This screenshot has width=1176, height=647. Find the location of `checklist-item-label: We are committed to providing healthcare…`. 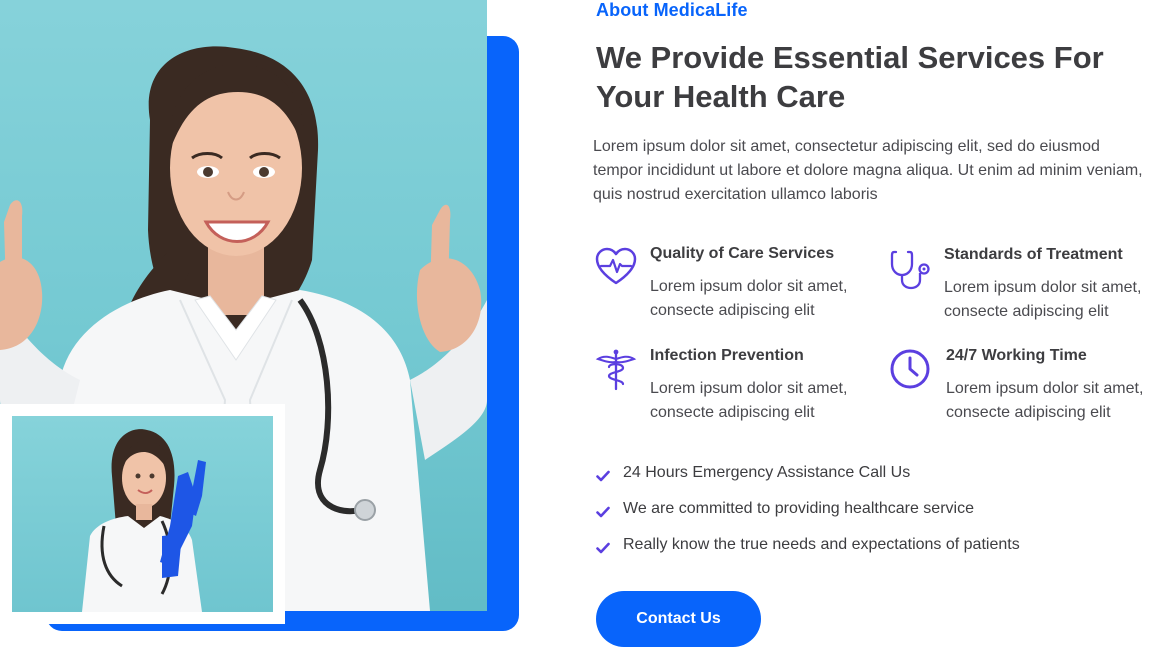

checklist-item-label: We are committed to providing healthcare… is located at coordinates (798, 508).